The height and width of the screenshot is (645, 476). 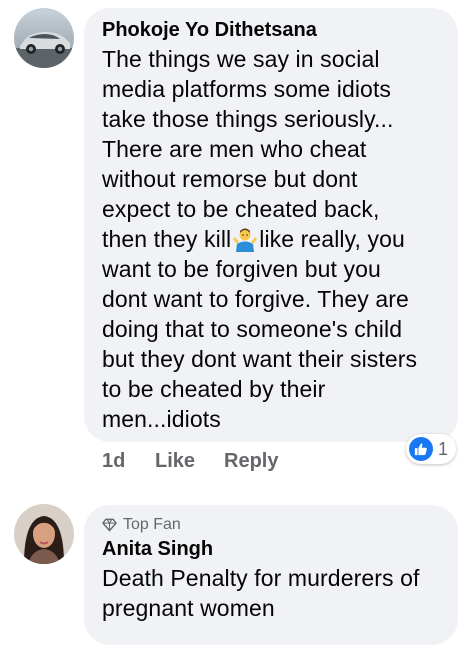 I want to click on comment-author: Anita Singh, so click(x=157, y=549).